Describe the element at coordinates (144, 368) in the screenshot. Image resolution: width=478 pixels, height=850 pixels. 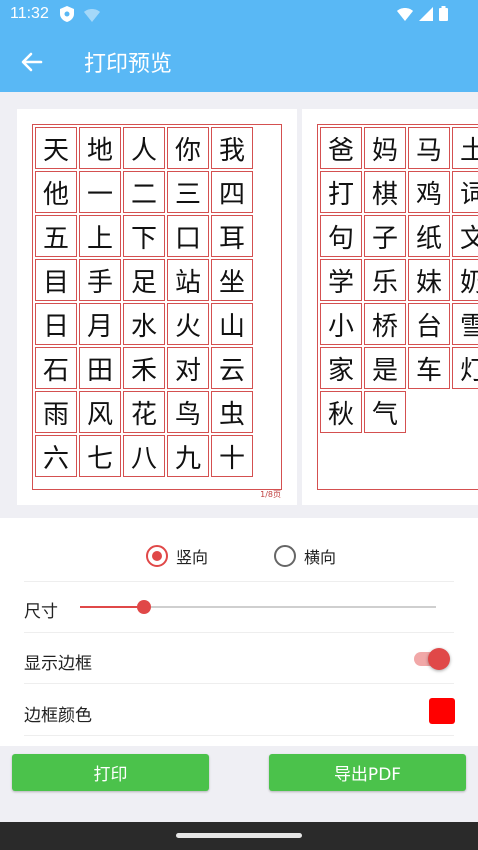
I see `char-cell: 禾` at that location.